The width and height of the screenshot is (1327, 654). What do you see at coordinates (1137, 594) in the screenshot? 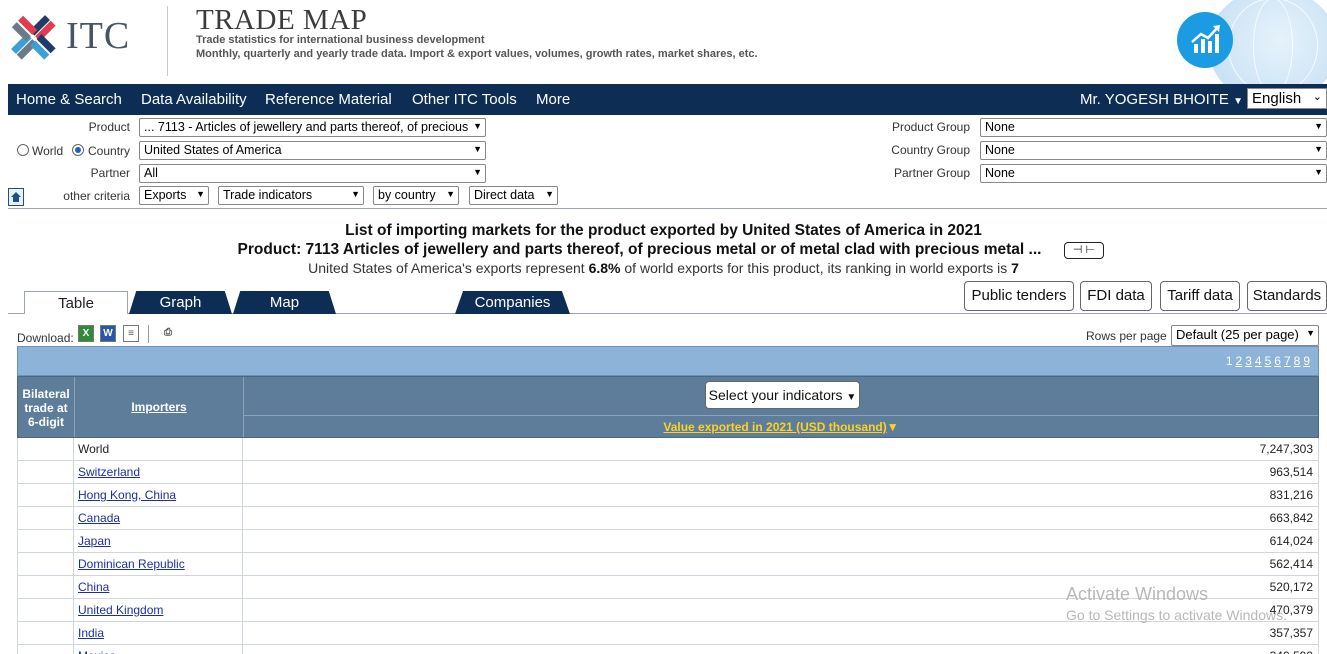
I see `windows-watermark-title: Activate Windows` at bounding box center [1137, 594].